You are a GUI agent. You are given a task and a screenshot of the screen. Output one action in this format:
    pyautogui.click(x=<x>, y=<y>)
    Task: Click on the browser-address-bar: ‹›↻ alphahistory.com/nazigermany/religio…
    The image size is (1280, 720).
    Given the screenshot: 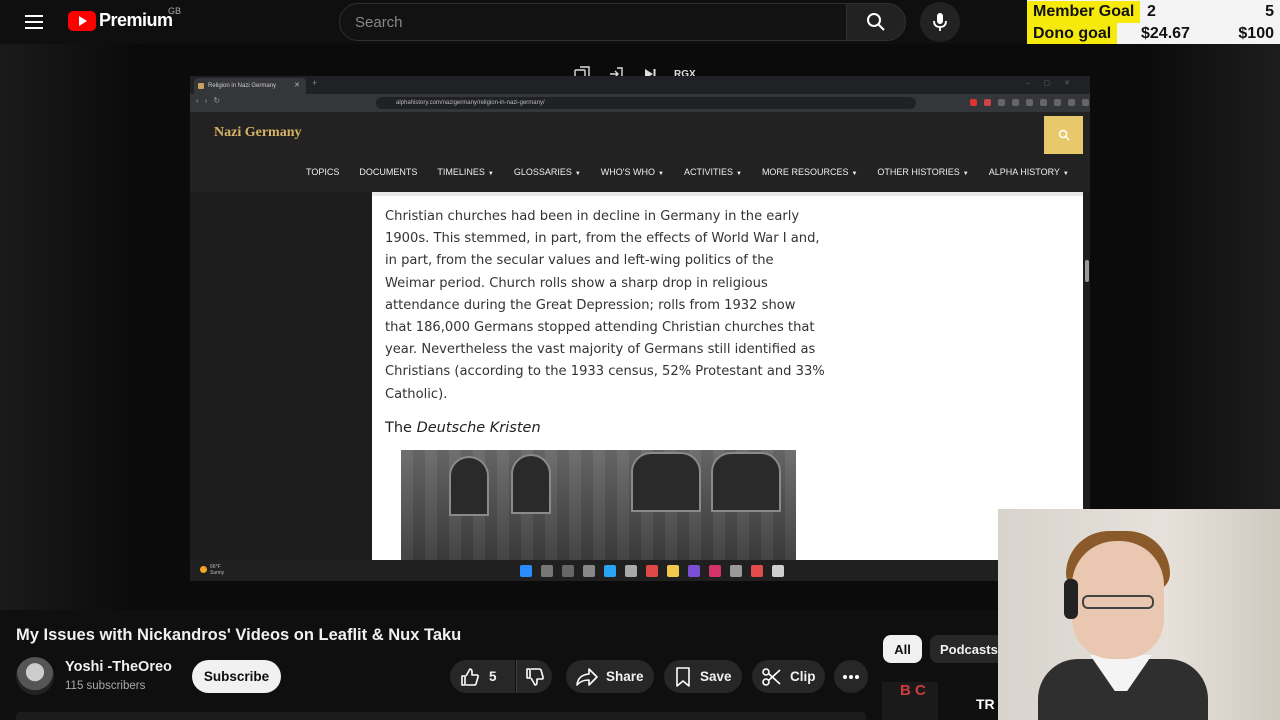 What is the action you would take?
    pyautogui.click(x=640, y=103)
    